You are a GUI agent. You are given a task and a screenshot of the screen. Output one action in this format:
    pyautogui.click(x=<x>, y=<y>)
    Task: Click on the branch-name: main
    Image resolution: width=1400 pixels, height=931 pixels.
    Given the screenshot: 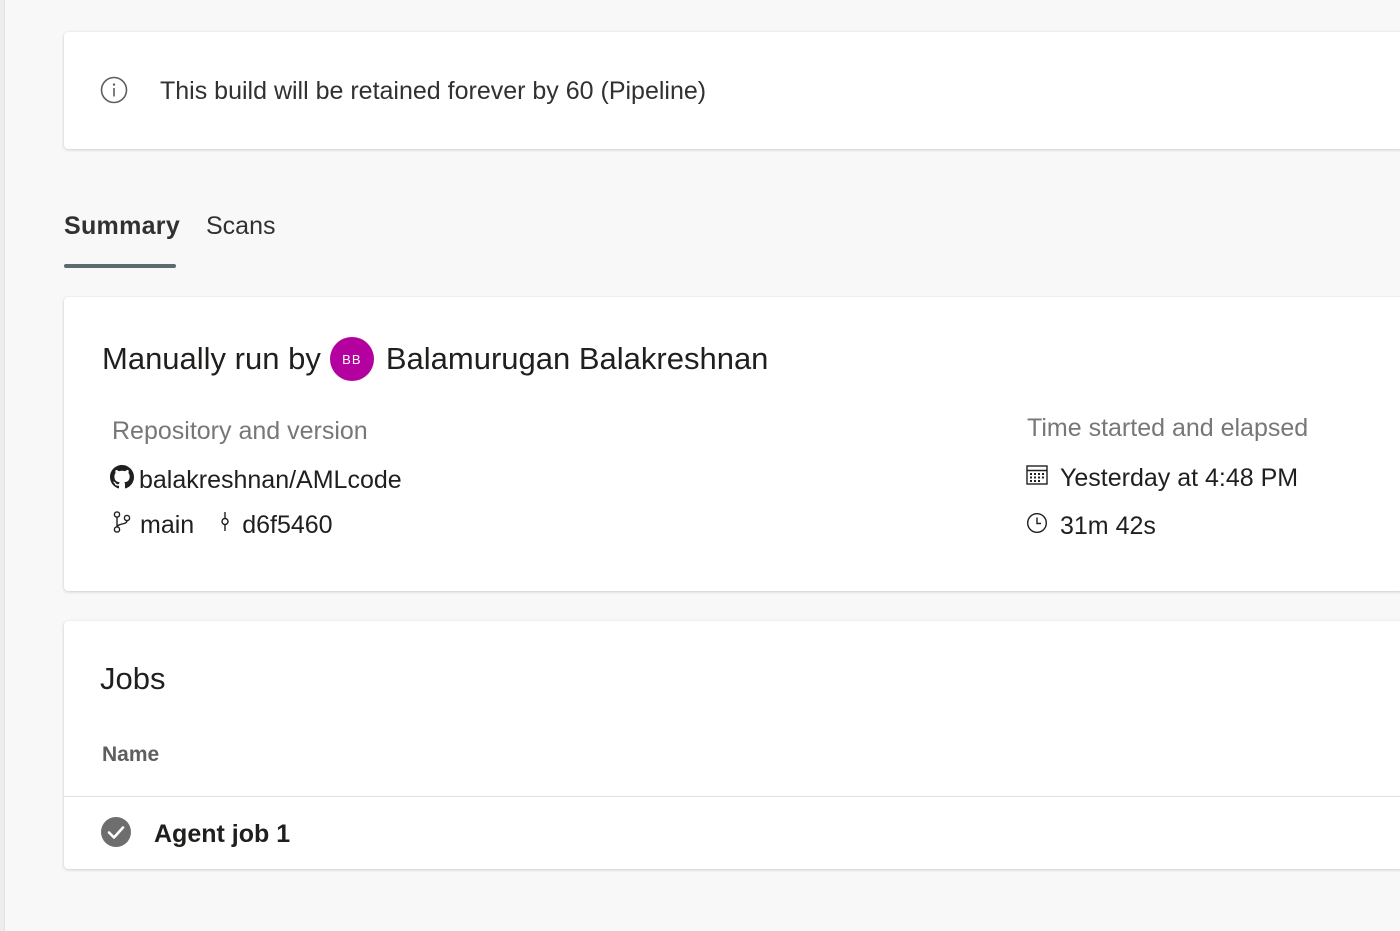 What is the action you would take?
    pyautogui.click(x=167, y=525)
    